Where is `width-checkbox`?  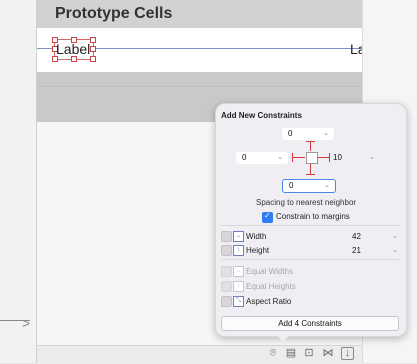
width-checkbox is located at coordinates (226, 236).